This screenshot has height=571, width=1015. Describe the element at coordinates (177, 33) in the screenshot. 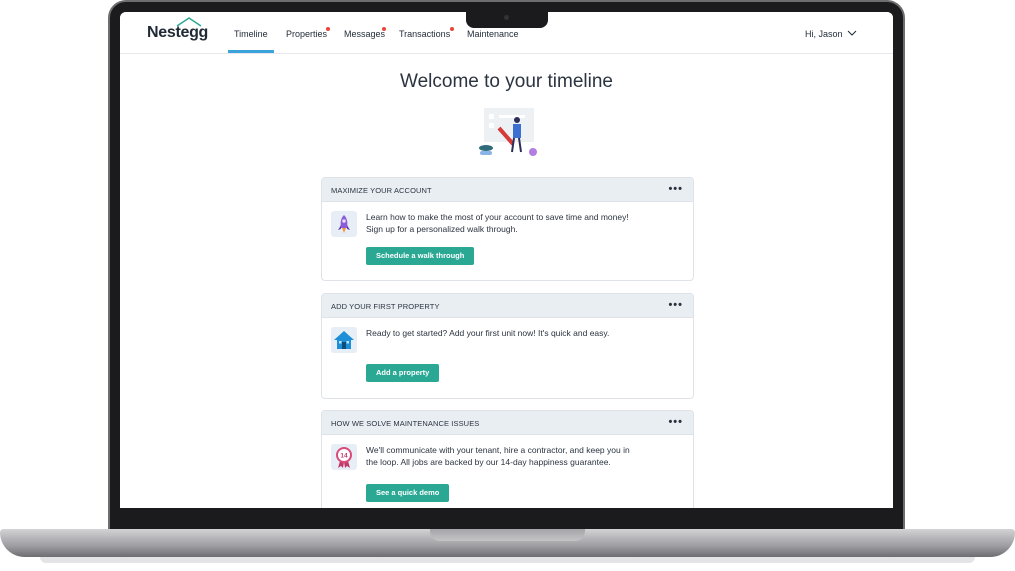

I see `nestegg-logo: Nestegg` at that location.